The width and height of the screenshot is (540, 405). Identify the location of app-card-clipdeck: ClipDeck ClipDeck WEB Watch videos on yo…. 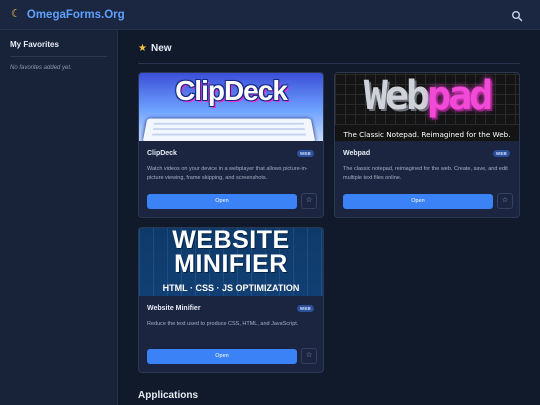
(231, 145).